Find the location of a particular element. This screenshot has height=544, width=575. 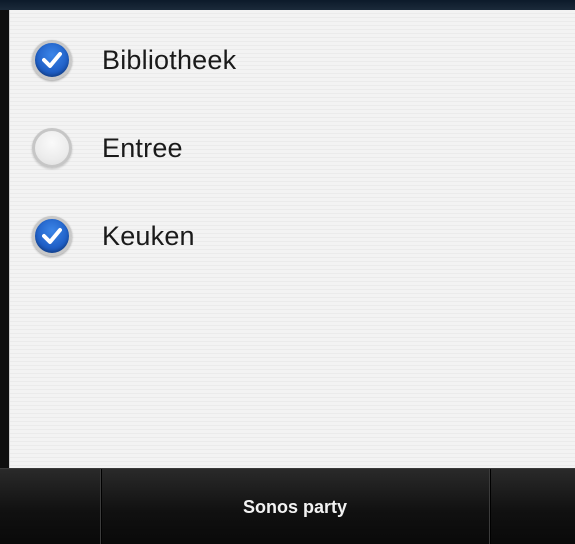

sonos-party-label: Sonos party is located at coordinates (295, 506).